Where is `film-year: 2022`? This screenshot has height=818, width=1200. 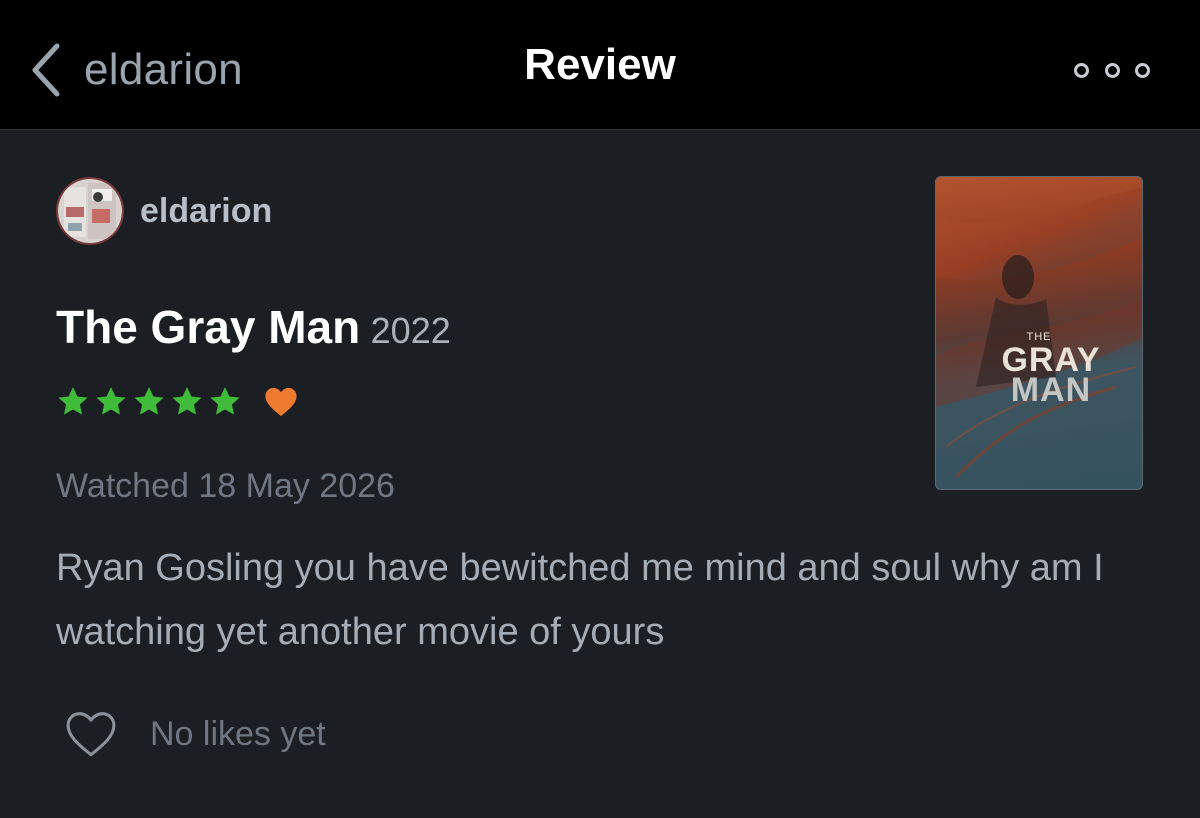 film-year: 2022 is located at coordinates (411, 330).